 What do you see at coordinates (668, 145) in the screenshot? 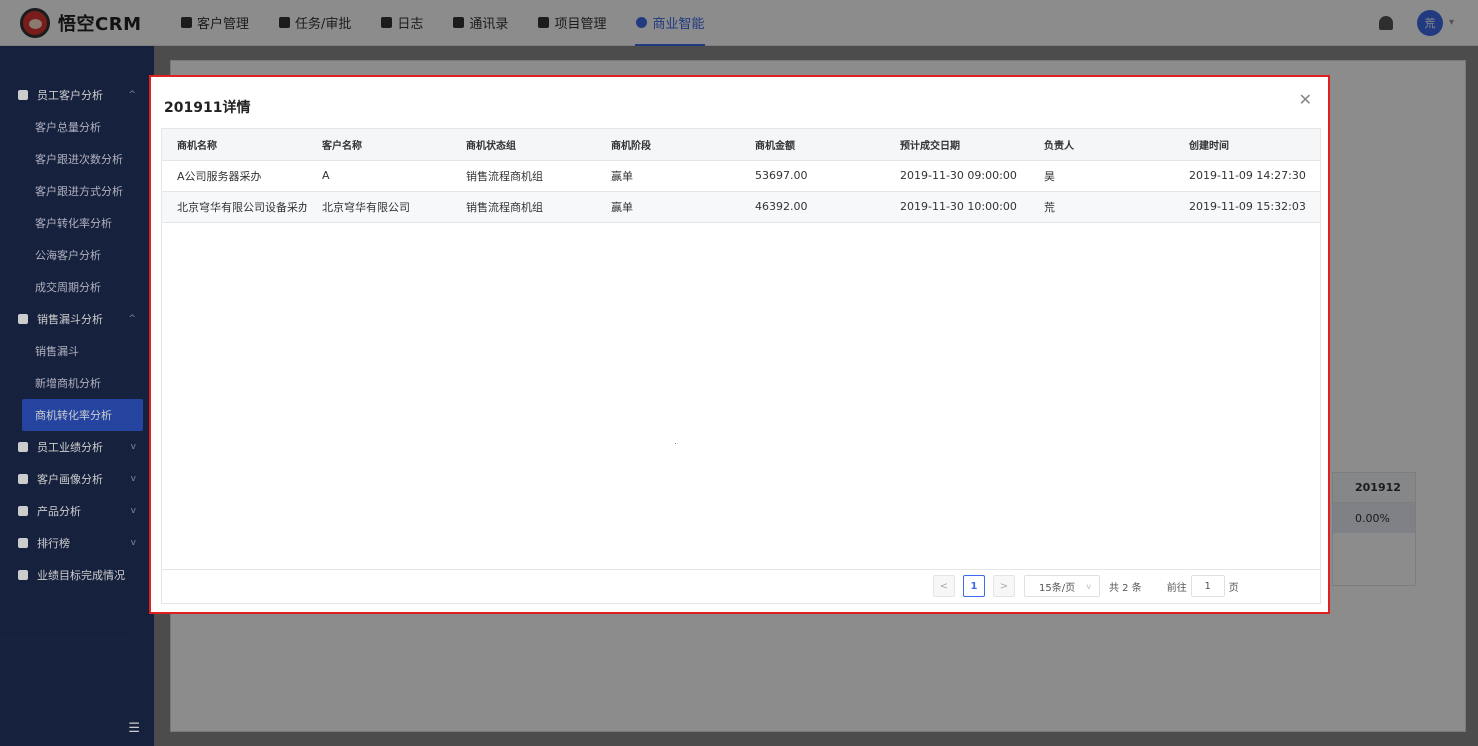
I see `column-header: 商机阶段` at bounding box center [668, 145].